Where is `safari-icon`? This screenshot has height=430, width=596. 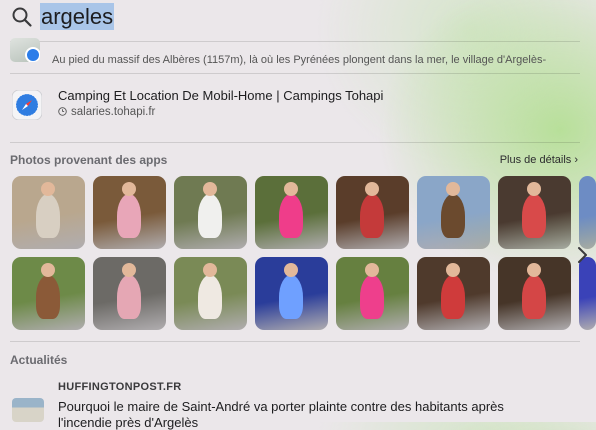 safari-icon is located at coordinates (27, 105).